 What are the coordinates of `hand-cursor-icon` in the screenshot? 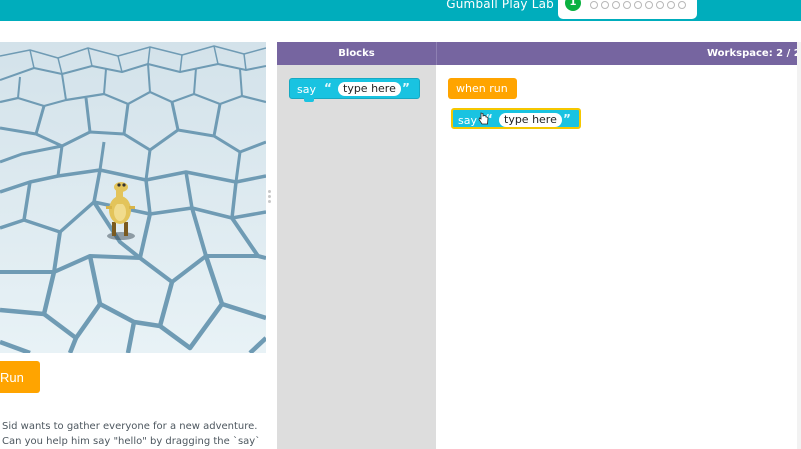 It's located at (483, 118).